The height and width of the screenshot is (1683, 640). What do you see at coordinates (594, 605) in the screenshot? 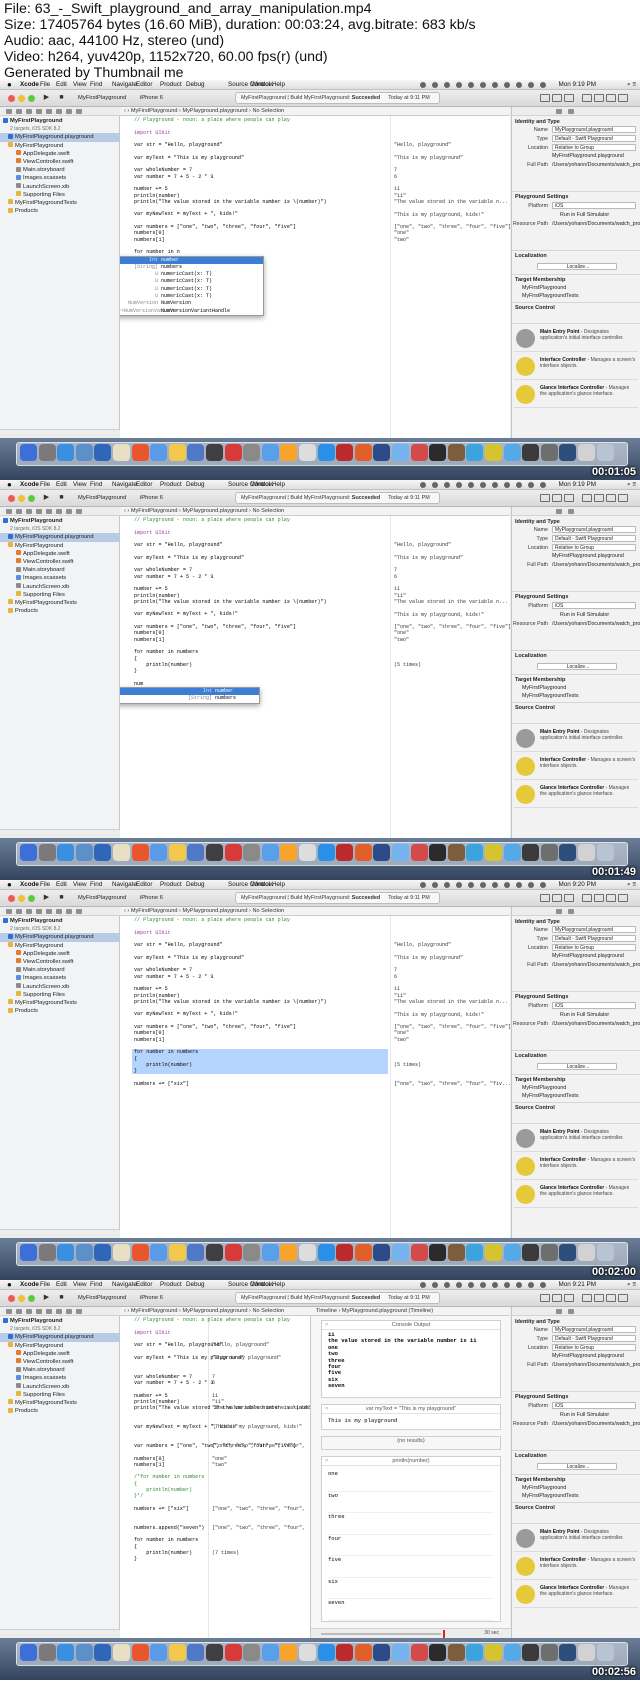
I see `platform-select: iOS` at bounding box center [594, 605].